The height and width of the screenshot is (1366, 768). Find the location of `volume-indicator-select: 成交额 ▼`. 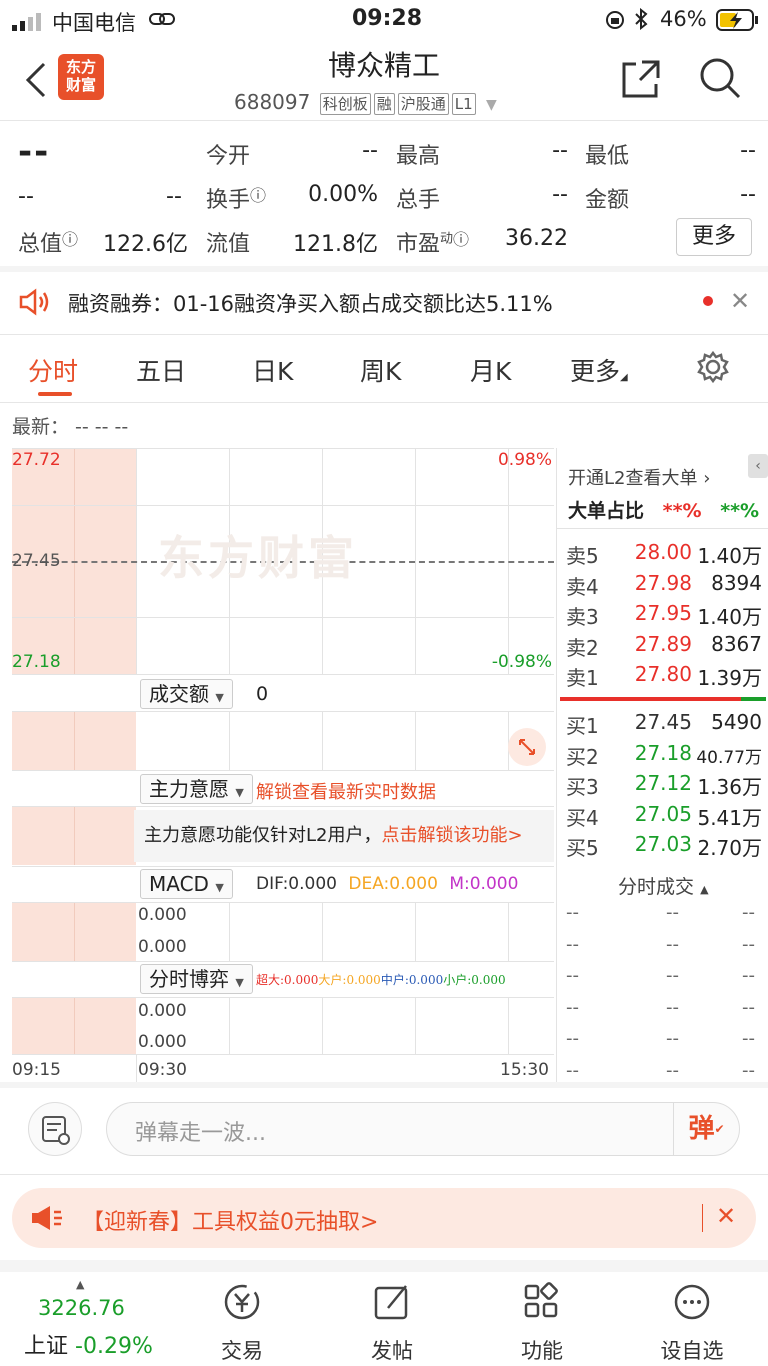

volume-indicator-select: 成交额 ▼ is located at coordinates (186, 694).